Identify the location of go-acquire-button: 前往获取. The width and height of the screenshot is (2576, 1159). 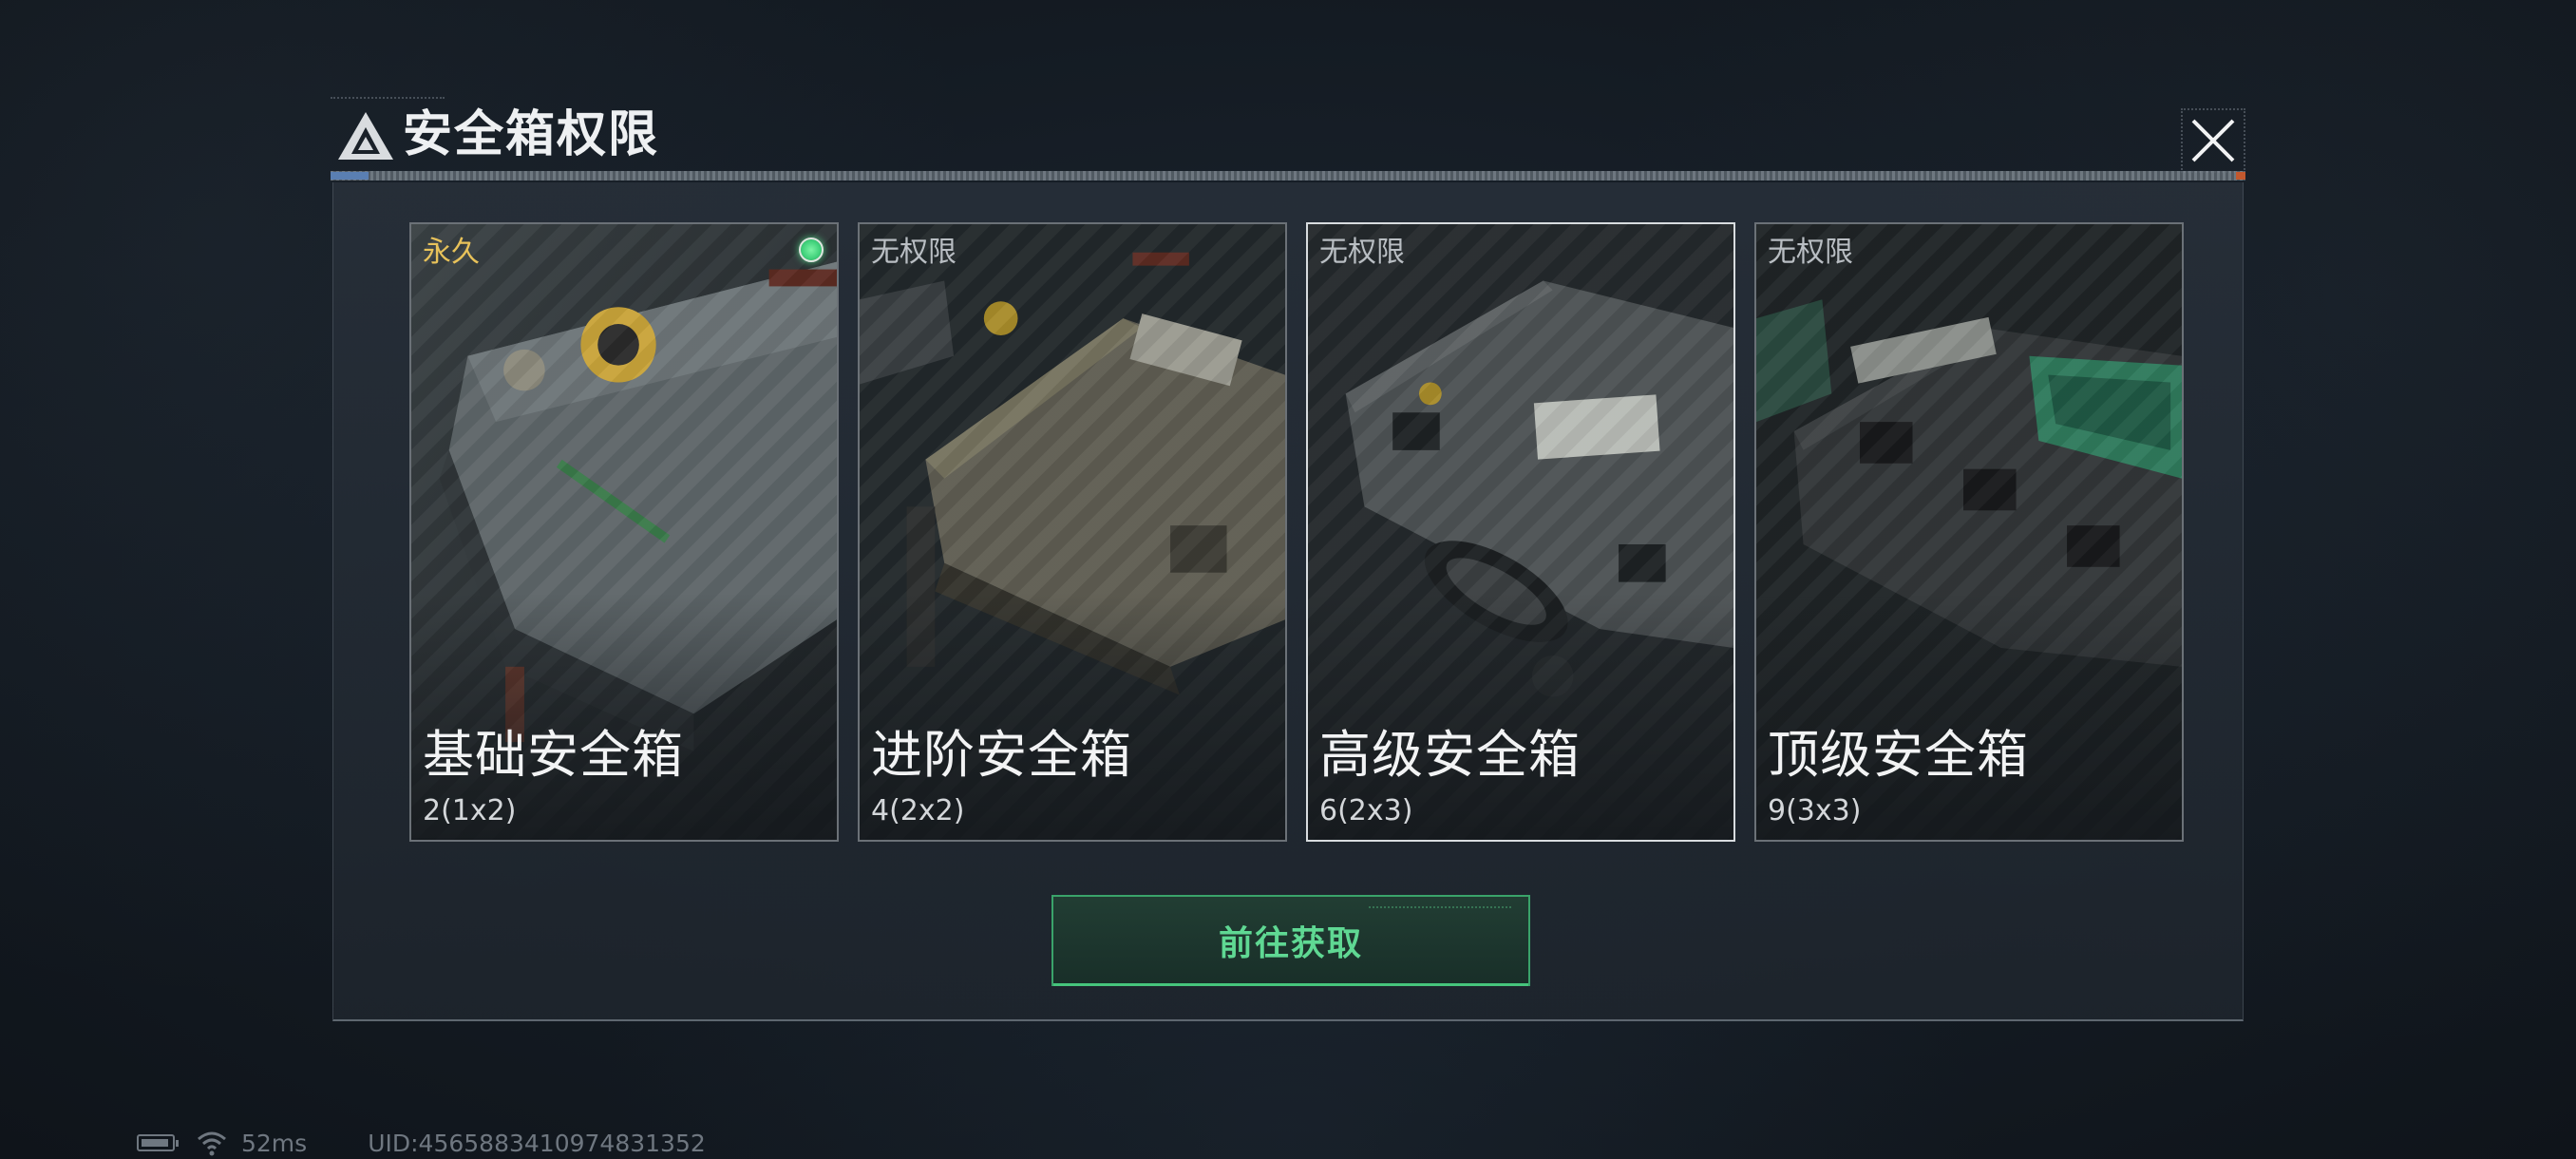
(1290, 940).